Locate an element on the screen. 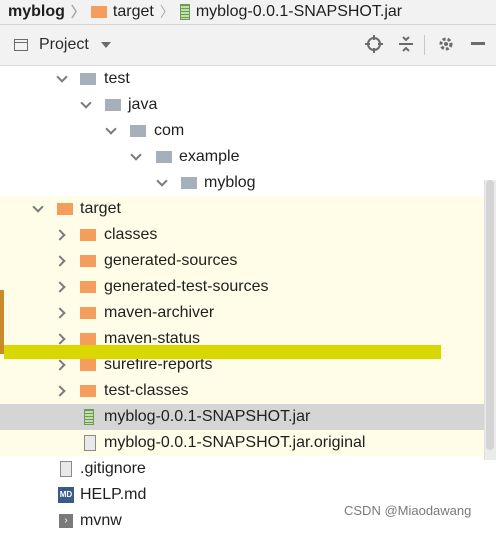 This screenshot has height=534, width=496. tree-item-java: java is located at coordinates (248, 105).